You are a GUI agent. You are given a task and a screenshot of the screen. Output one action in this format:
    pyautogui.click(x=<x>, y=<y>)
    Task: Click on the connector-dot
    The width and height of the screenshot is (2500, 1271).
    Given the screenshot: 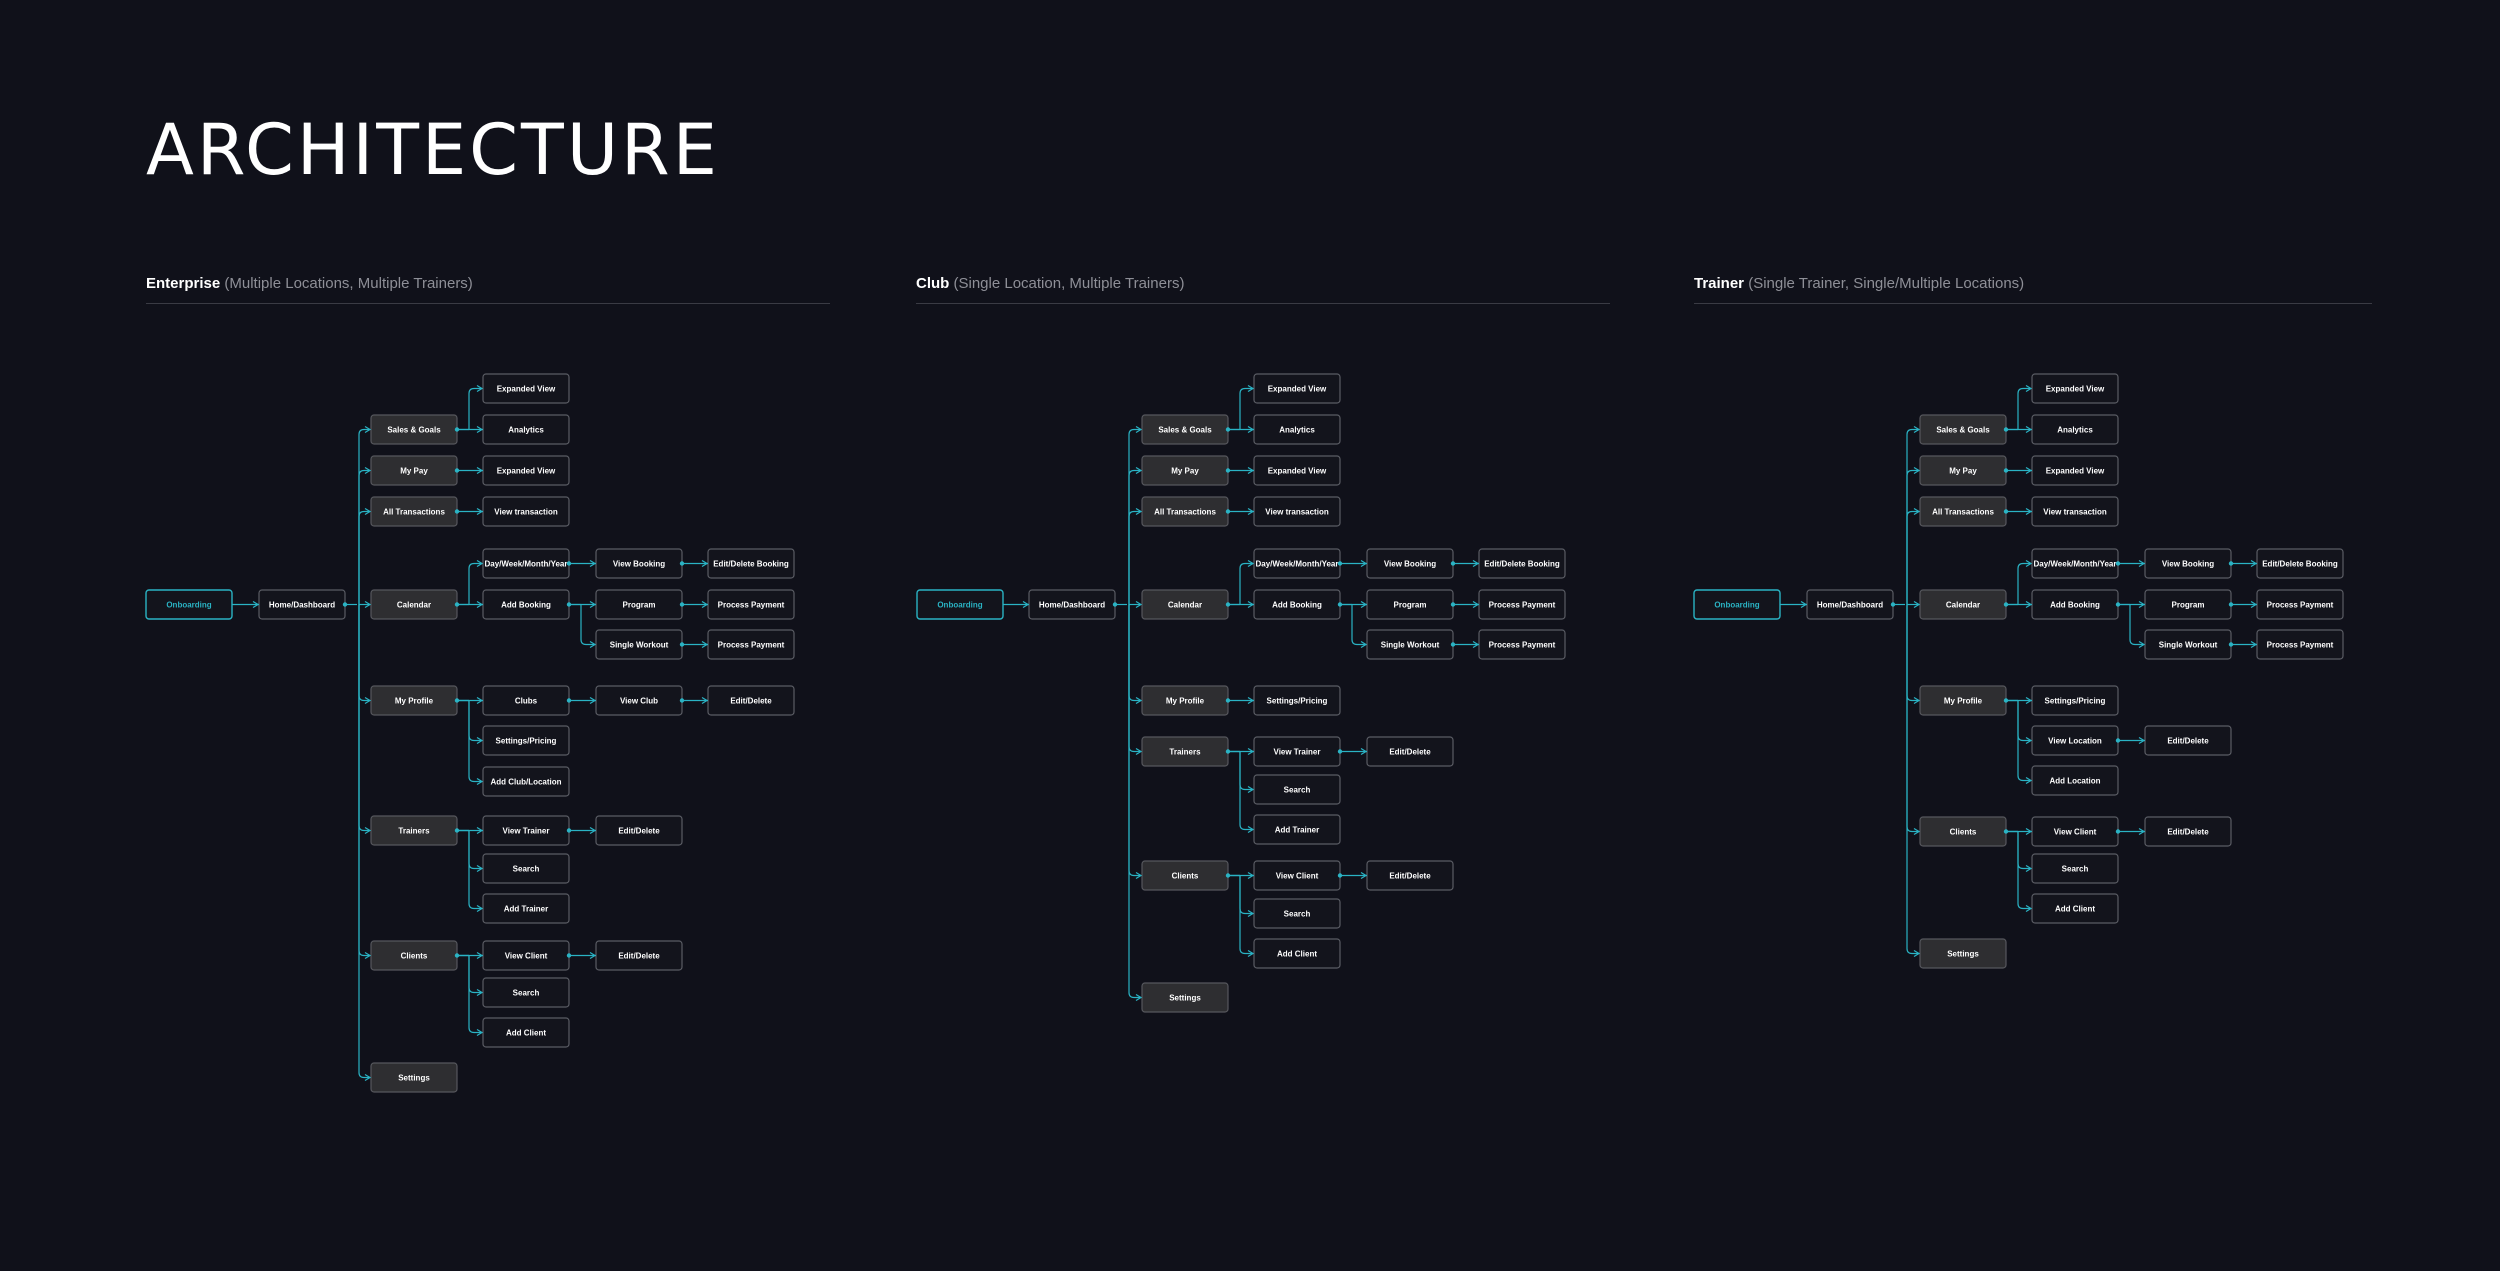 What is the action you would take?
    pyautogui.click(x=1228, y=511)
    